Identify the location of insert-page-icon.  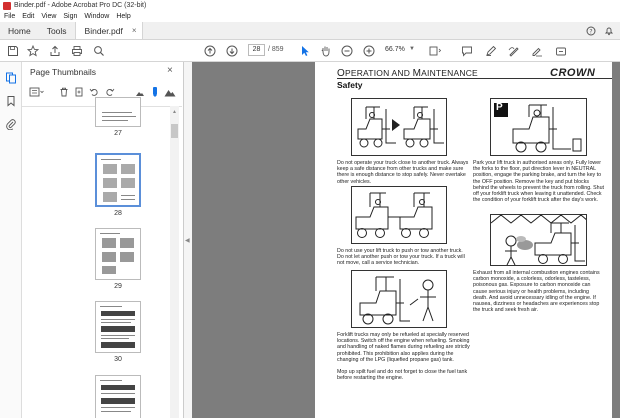
(79, 92).